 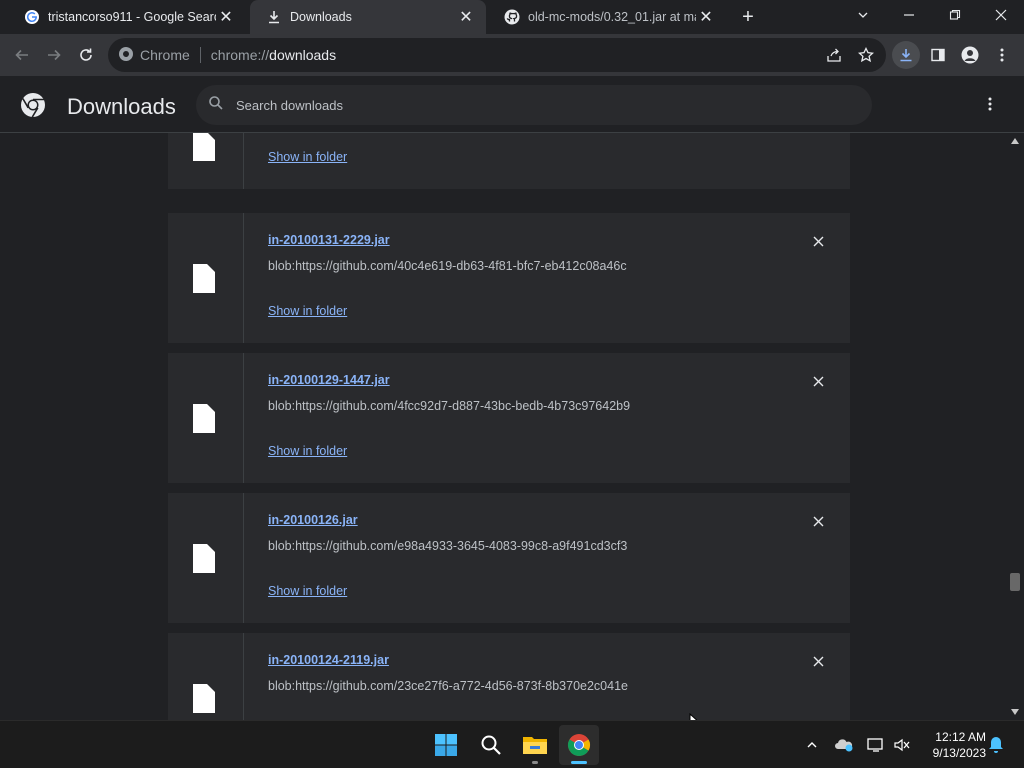 What do you see at coordinates (990, 104) in the screenshot?
I see `more-actions-icon` at bounding box center [990, 104].